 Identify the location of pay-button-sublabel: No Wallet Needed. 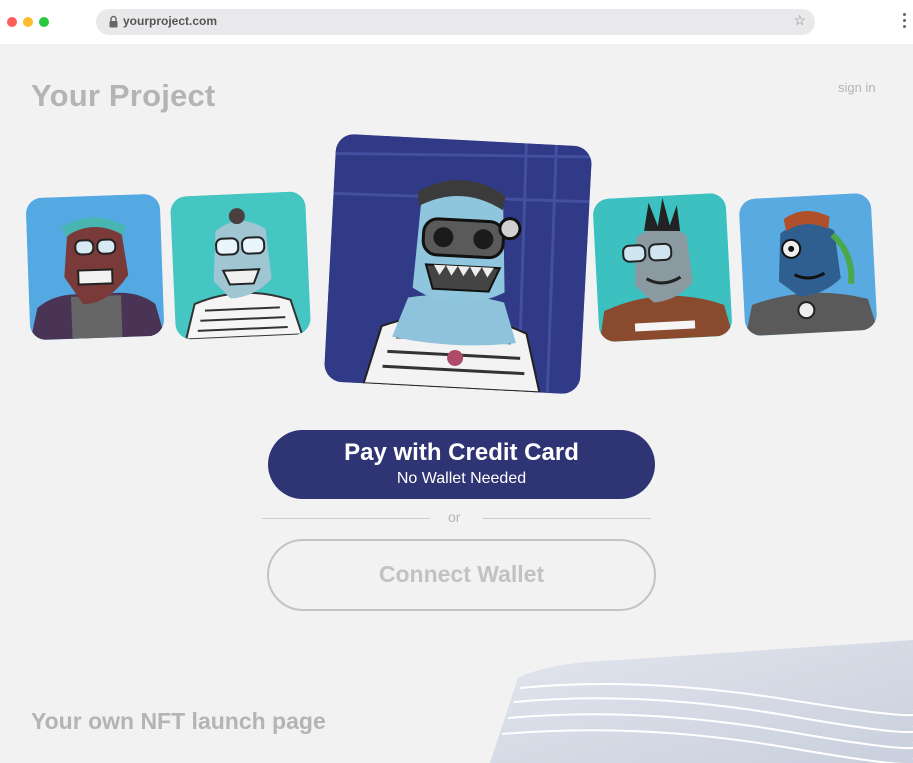
(461, 478).